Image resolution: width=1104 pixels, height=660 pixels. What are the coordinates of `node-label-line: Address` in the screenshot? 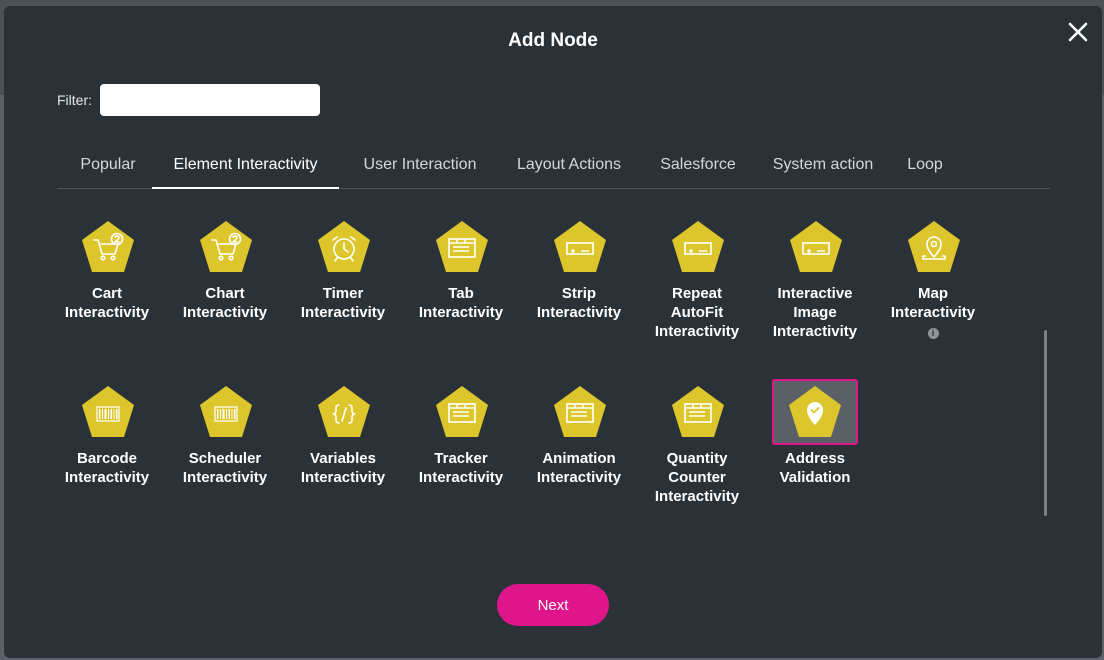 It's located at (815, 458).